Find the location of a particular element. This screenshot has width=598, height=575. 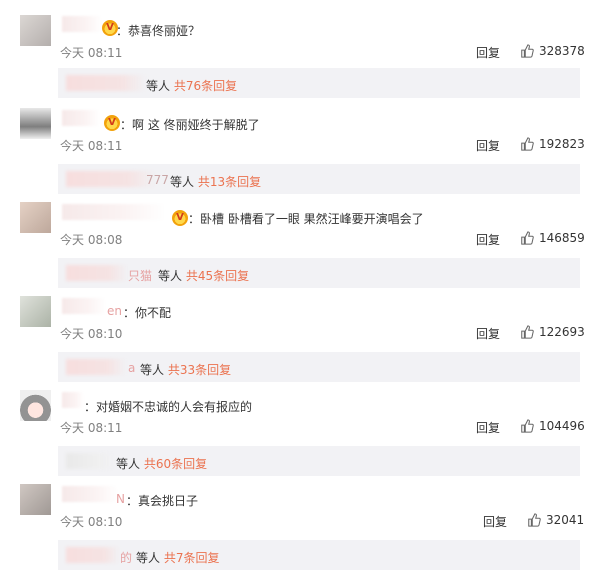

like-count: 146859 is located at coordinates (562, 238).